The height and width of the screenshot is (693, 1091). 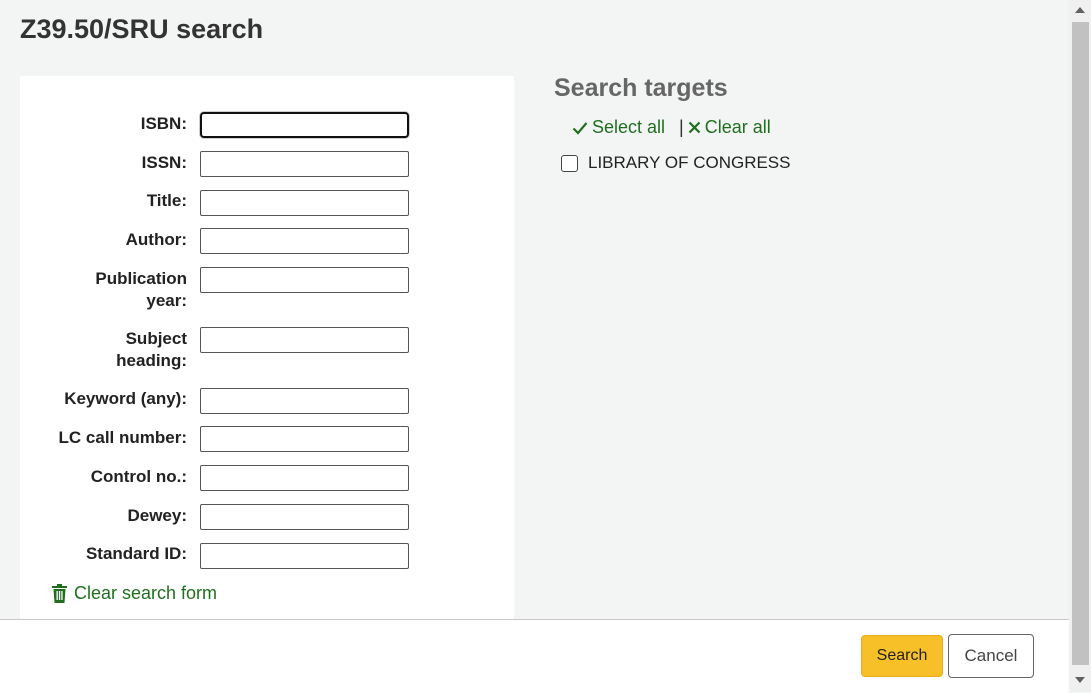 I want to click on control-no-input, so click(x=304, y=478).